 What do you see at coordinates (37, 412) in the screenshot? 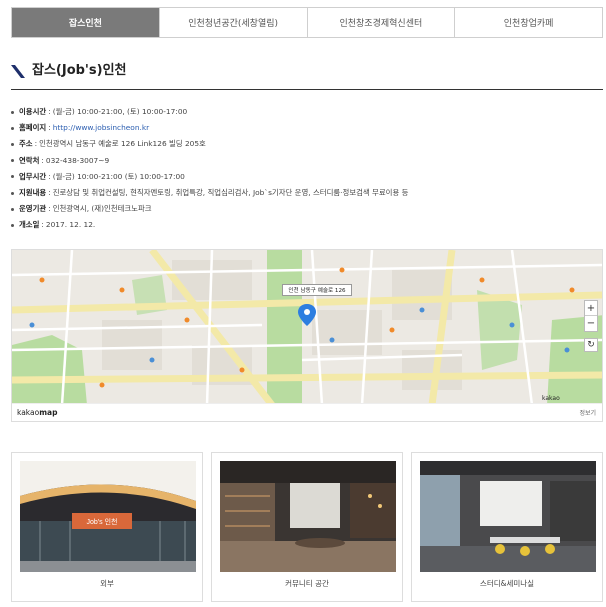
I see `kakao-map-logo: kakaomap` at bounding box center [37, 412].